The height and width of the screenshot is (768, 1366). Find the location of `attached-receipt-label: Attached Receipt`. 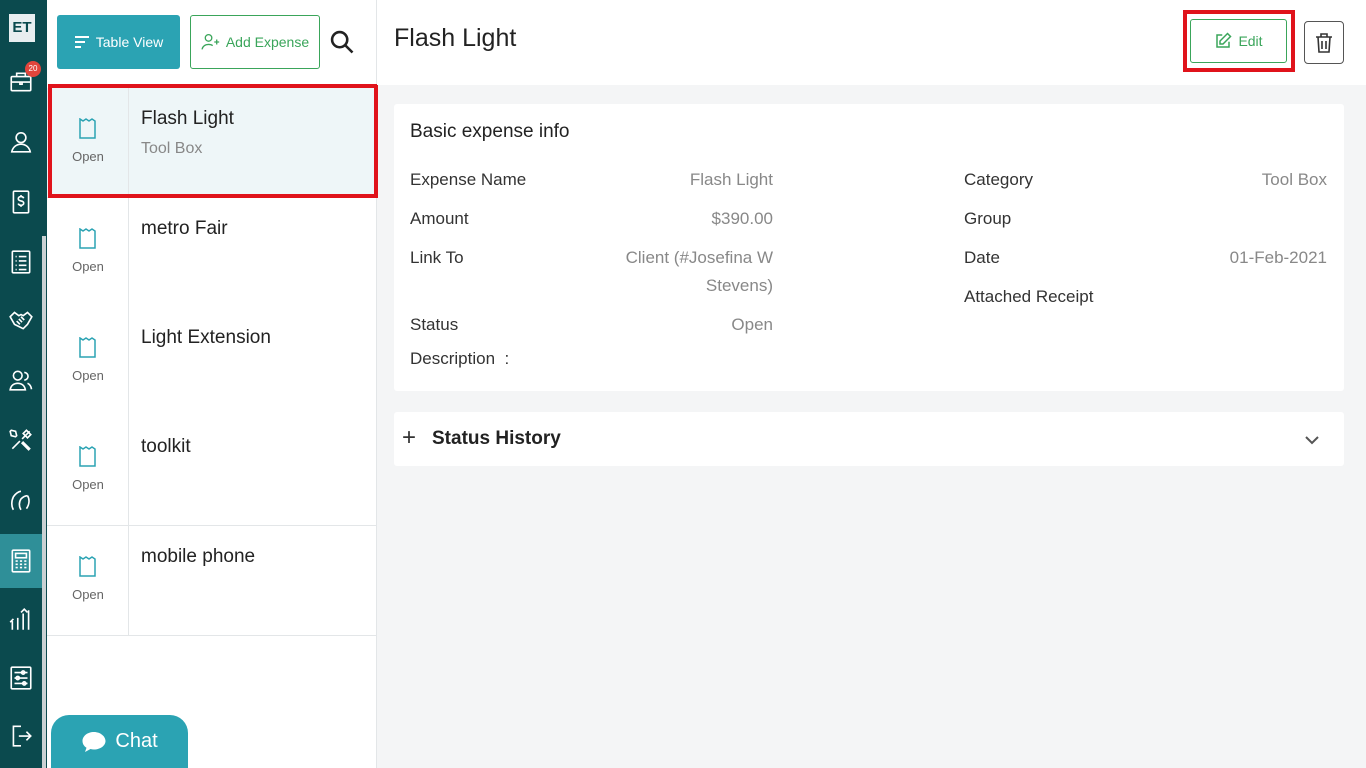

attached-receipt-label: Attached Receipt is located at coordinates (1029, 296).